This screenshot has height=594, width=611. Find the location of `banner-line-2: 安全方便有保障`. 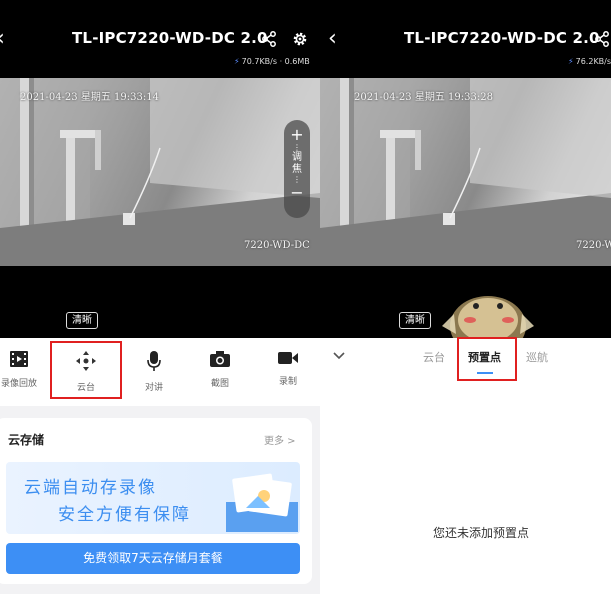

banner-line-2: 安全方便有保障 is located at coordinates (124, 515).